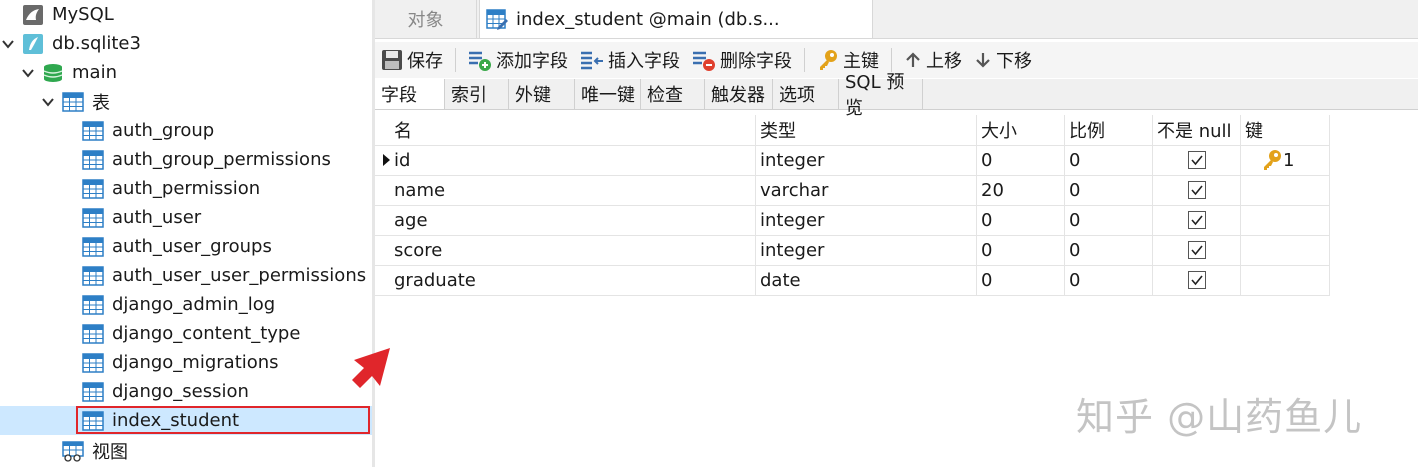  I want to click on insert-field-button: 插入字段, so click(630, 60).